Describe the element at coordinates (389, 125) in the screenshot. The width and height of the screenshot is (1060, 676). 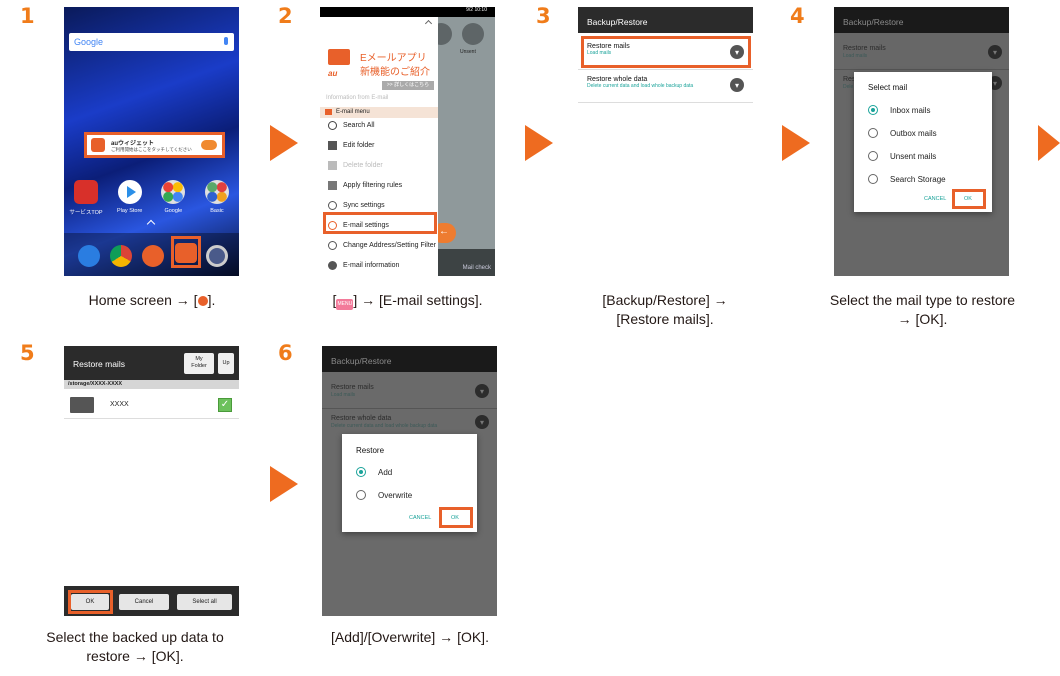
I see `menu-search-all: Search All` at that location.